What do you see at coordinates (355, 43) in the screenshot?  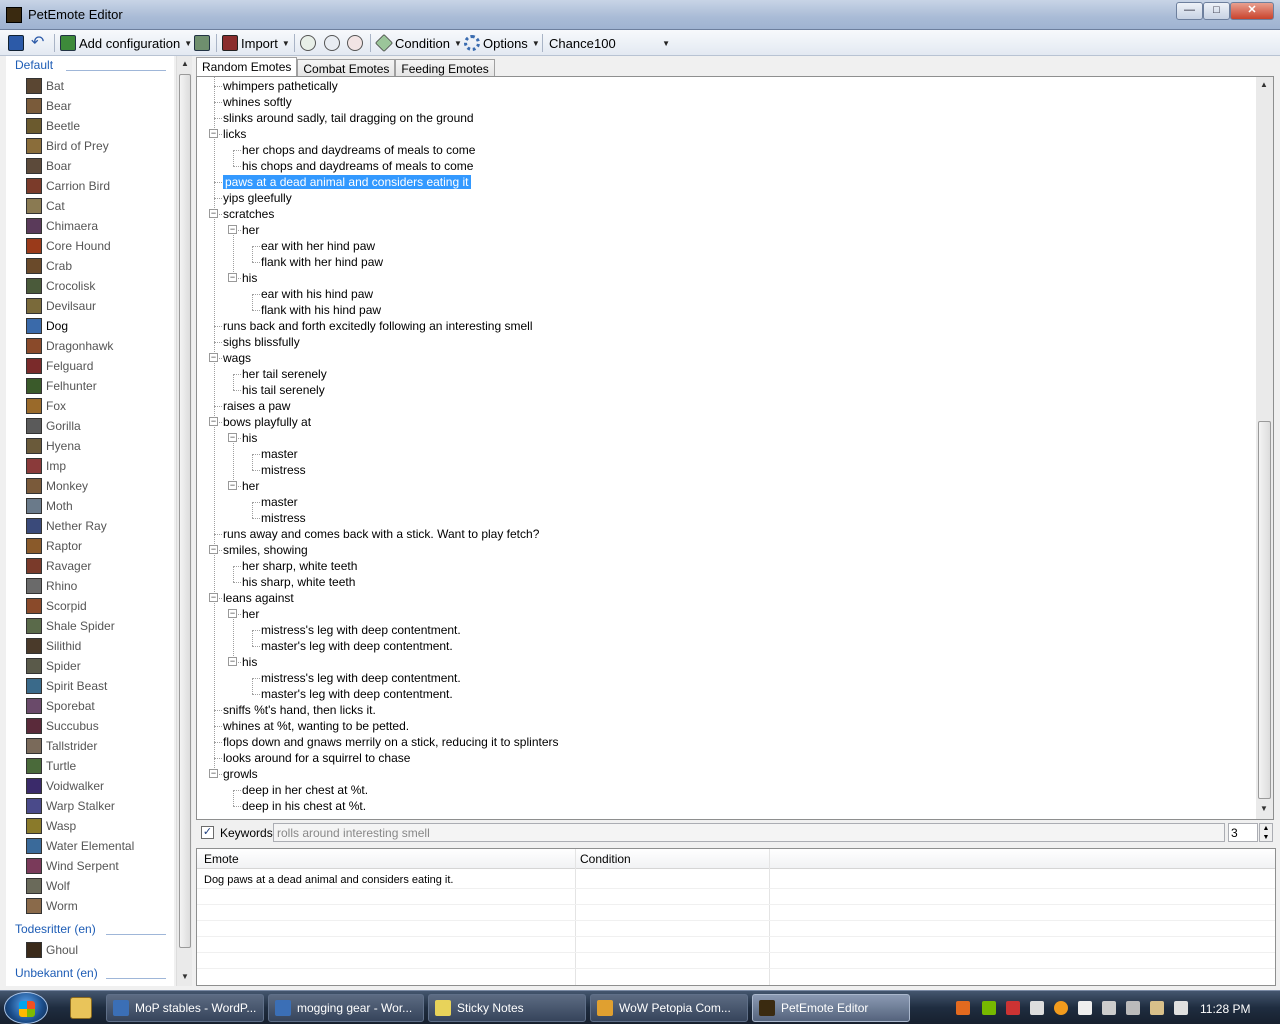 I see `delete-emote-button` at bounding box center [355, 43].